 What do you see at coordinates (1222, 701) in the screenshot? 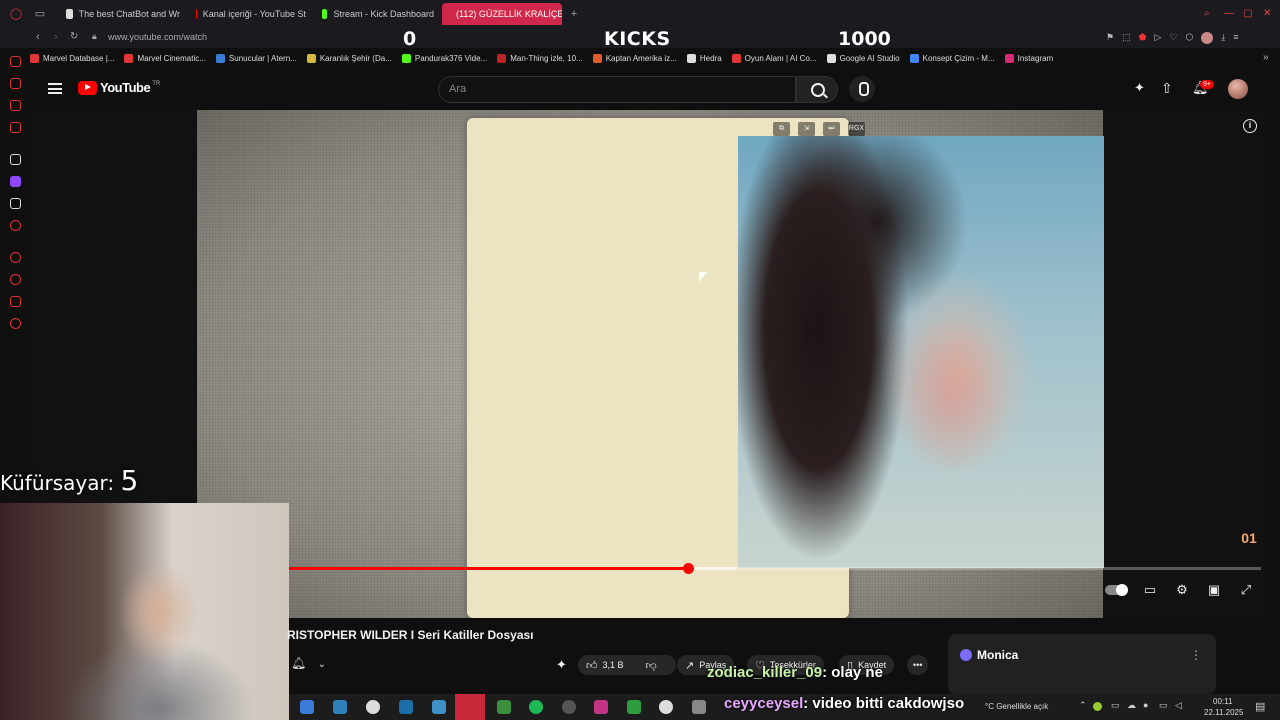
I see `clock-time: 00:11` at bounding box center [1222, 701].